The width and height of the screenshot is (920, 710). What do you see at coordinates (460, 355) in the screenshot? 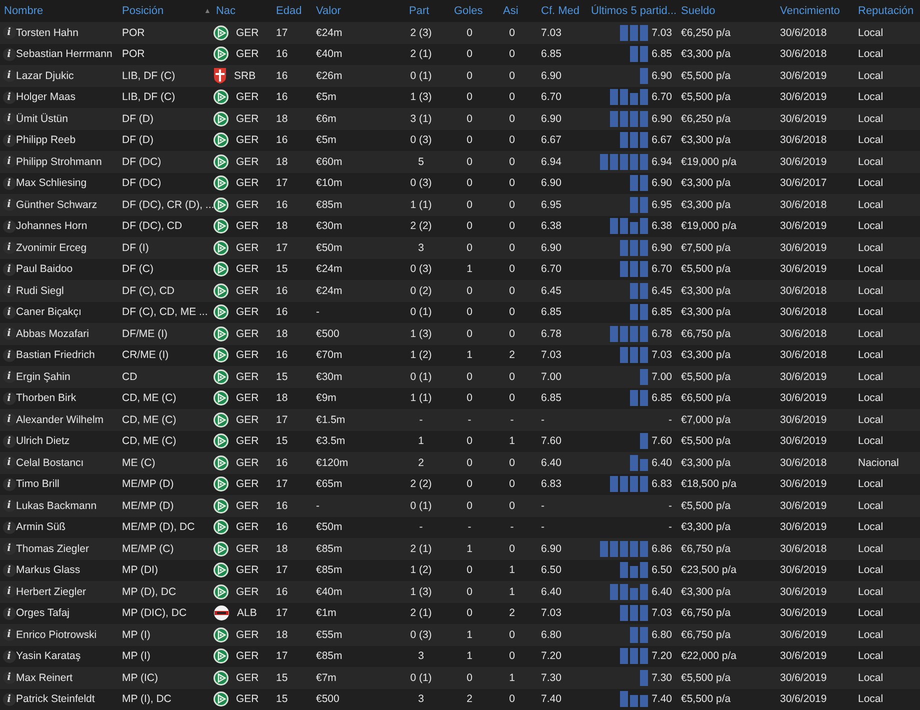
I see `player-row: i Bastian Friedrich CR/ME (I) GER 16 €70m 1 (2) 1 2 7.03 7.03 €3,300 p/a 30/6/2018 Local` at bounding box center [460, 355].